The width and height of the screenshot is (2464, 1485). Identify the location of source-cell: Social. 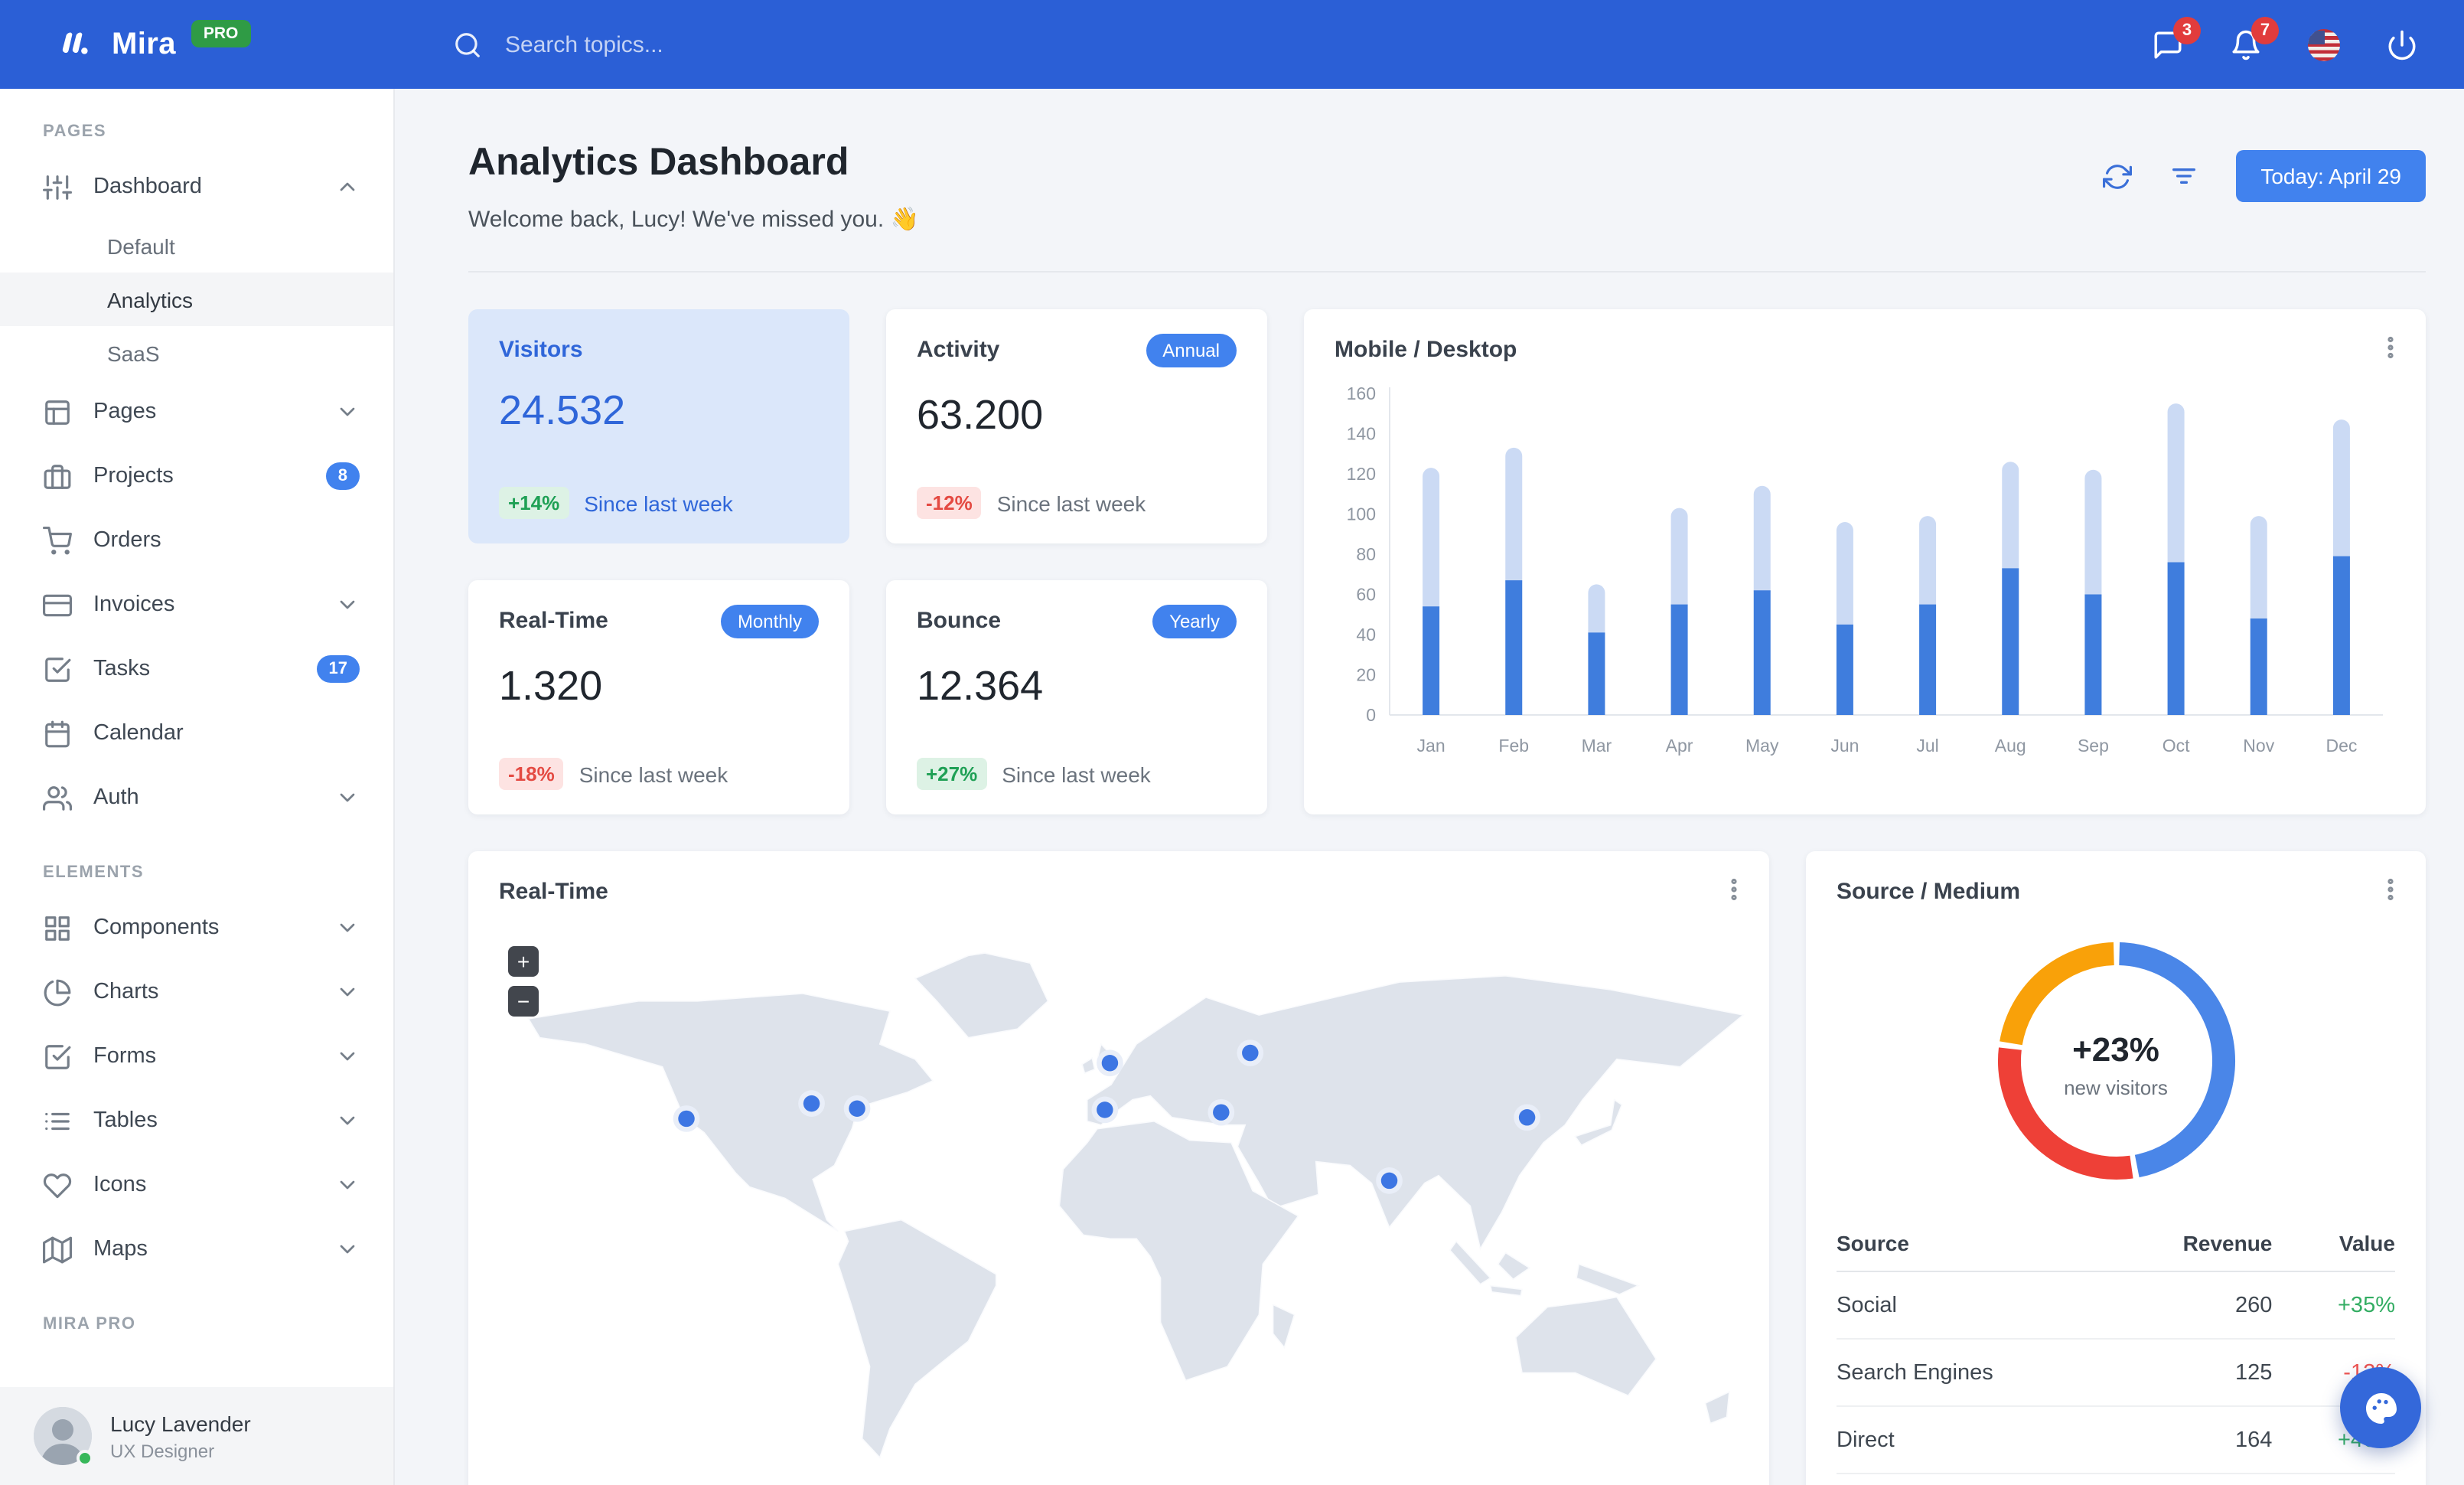
(1971, 1305).